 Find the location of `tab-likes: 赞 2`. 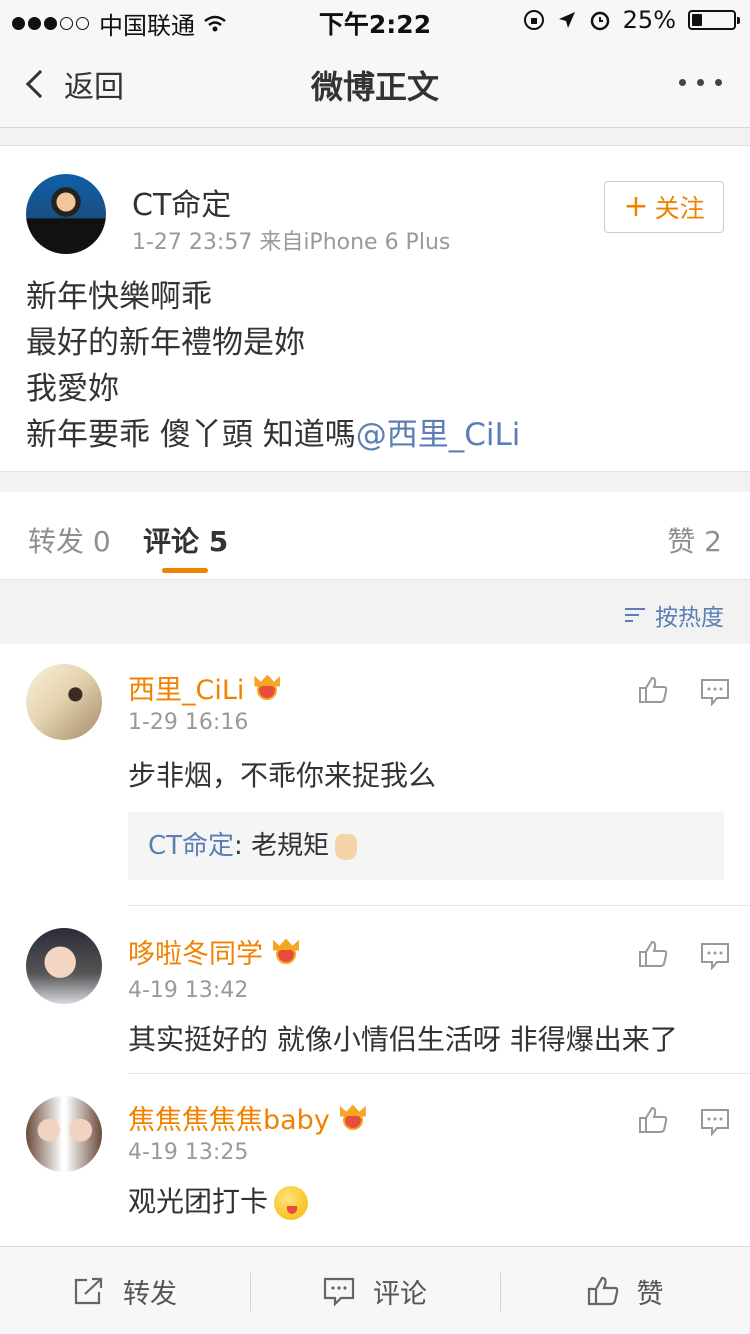

tab-likes: 赞 2 is located at coordinates (694, 540).